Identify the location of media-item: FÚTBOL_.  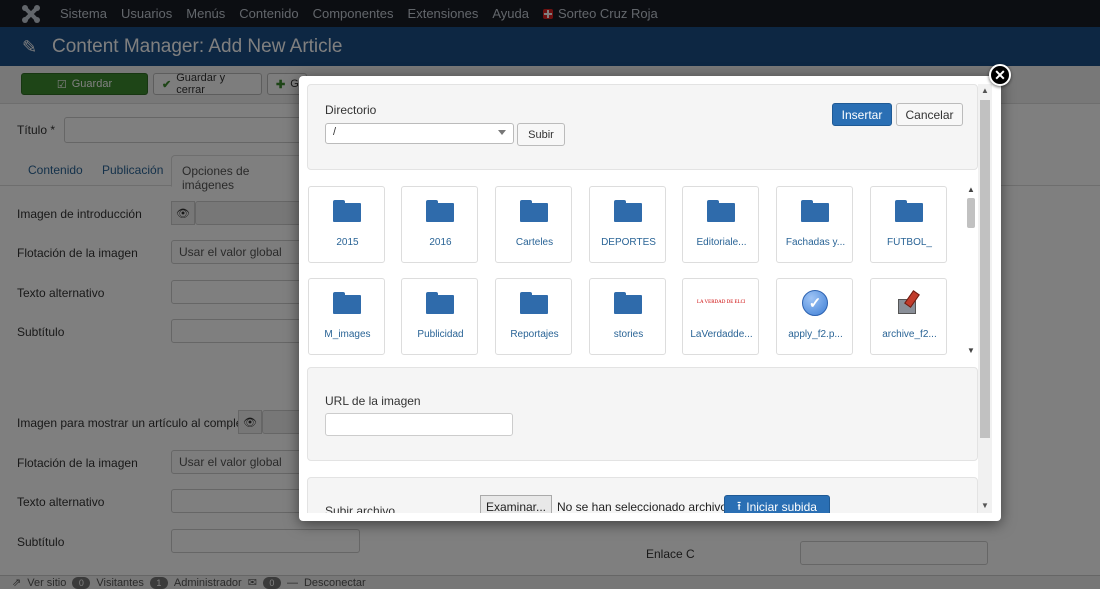
(908, 224).